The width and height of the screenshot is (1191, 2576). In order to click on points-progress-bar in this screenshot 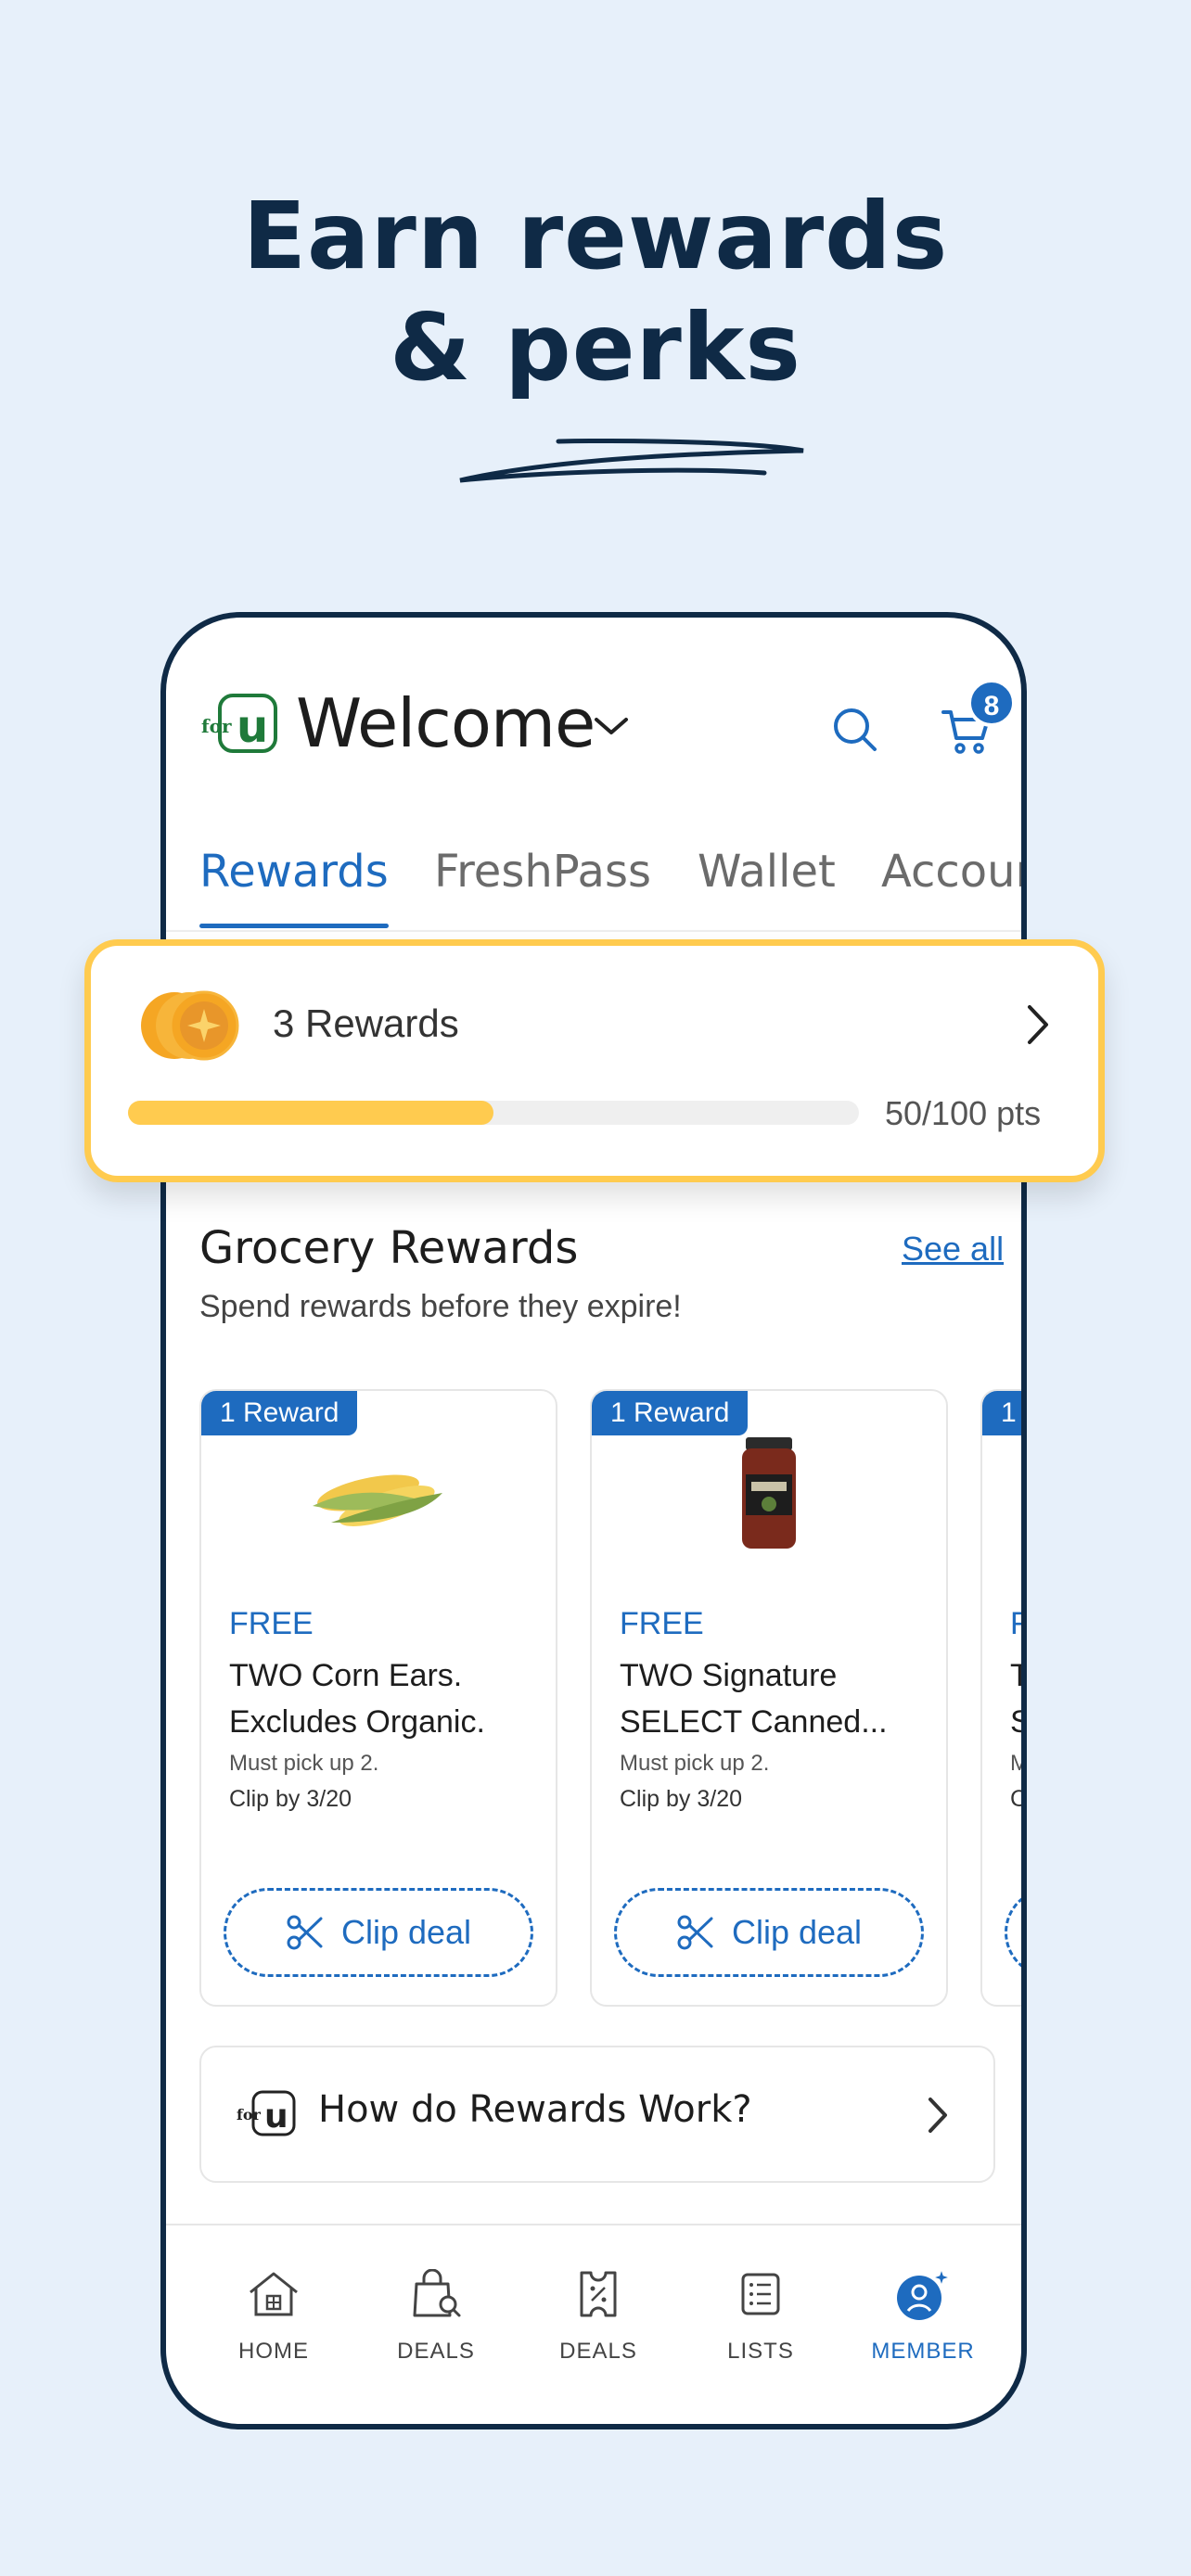, I will do `click(493, 1113)`.